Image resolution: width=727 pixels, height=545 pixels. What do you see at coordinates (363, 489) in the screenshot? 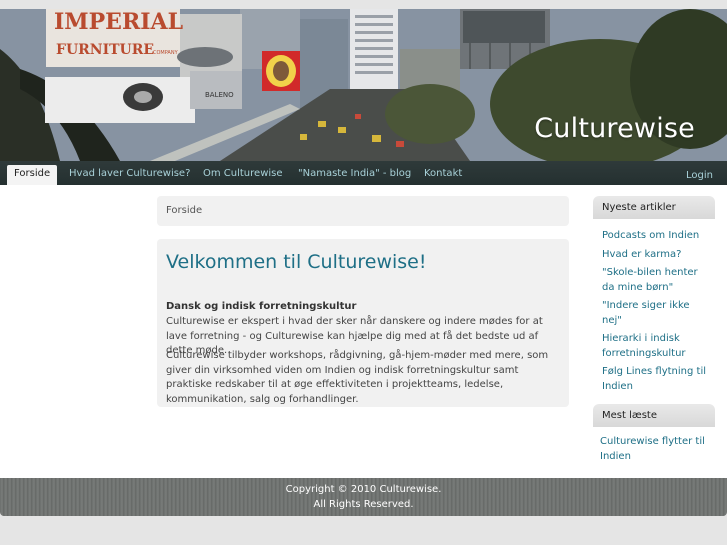
I see `footer-copyright: Copyright © 2010 Culturewise.` at bounding box center [363, 489].